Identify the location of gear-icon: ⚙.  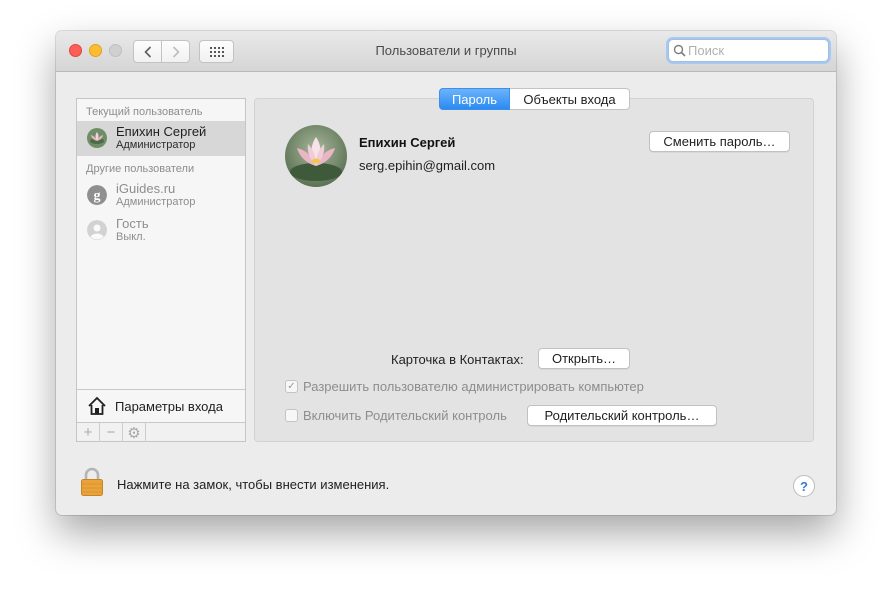
(134, 432).